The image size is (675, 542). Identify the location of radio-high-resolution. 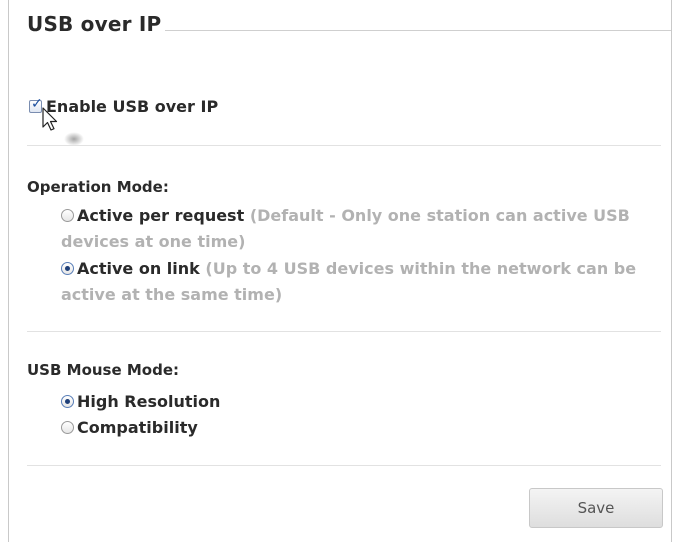
(67, 401).